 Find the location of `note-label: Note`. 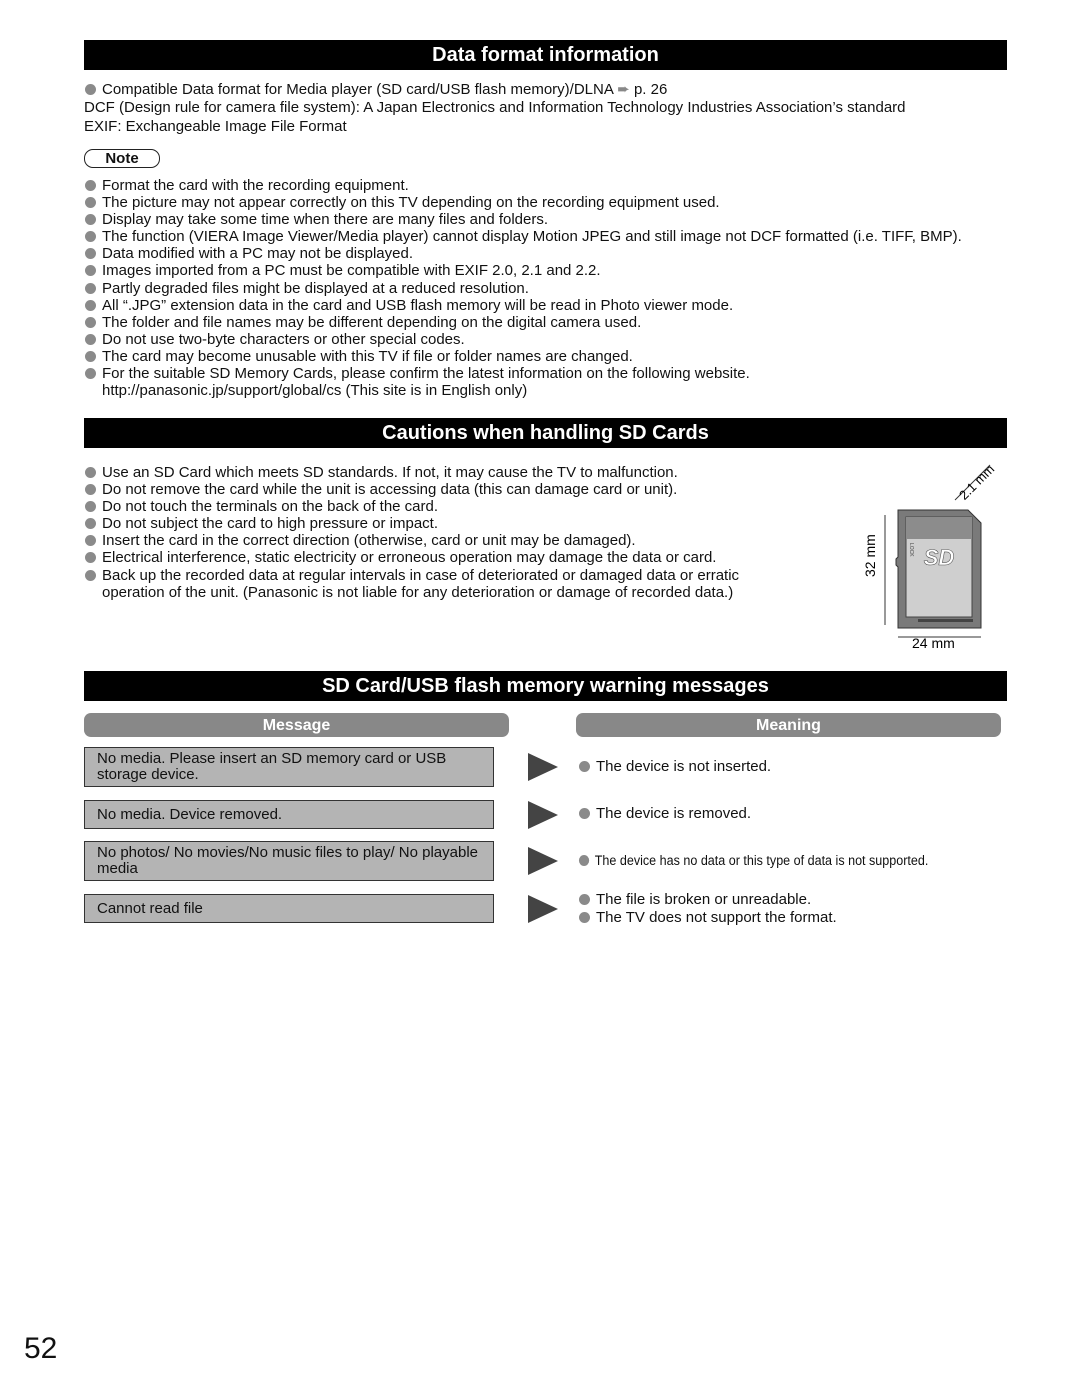

note-label: Note is located at coordinates (122, 158).